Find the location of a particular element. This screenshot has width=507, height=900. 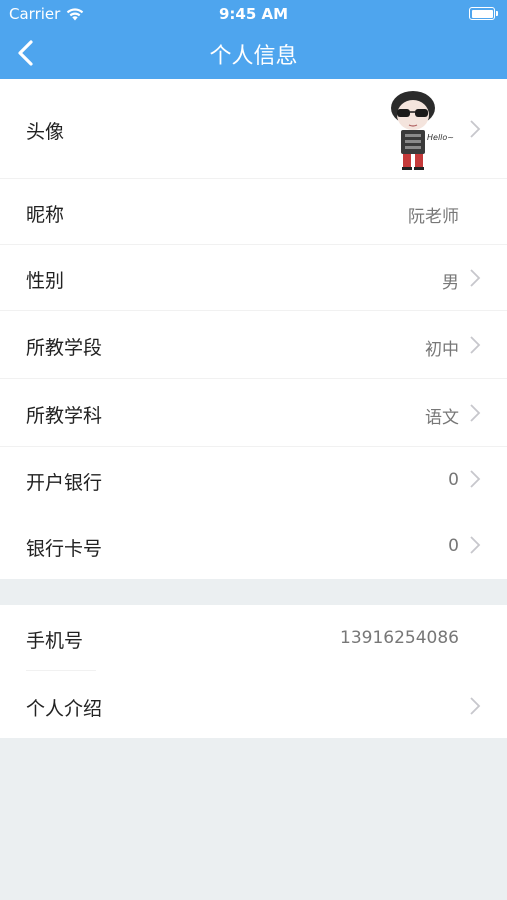

row-introduction: 个人介绍 is located at coordinates (253, 704).